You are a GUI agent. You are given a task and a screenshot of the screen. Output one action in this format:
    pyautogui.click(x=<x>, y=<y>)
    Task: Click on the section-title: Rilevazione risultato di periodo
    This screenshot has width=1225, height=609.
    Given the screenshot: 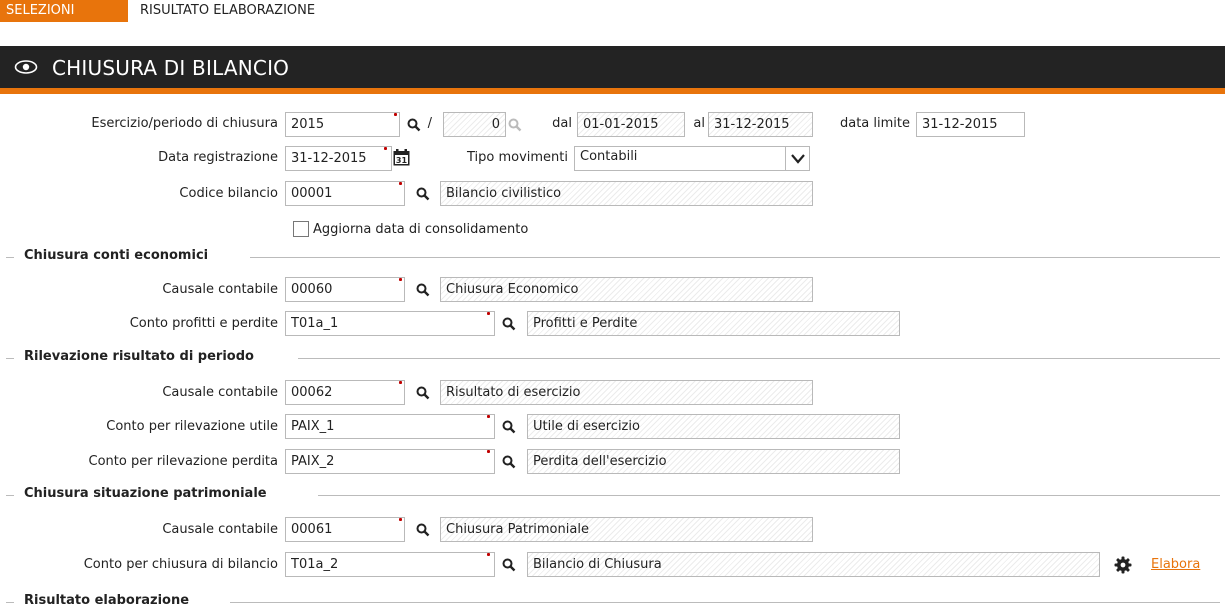 What is the action you would take?
    pyautogui.click(x=141, y=356)
    